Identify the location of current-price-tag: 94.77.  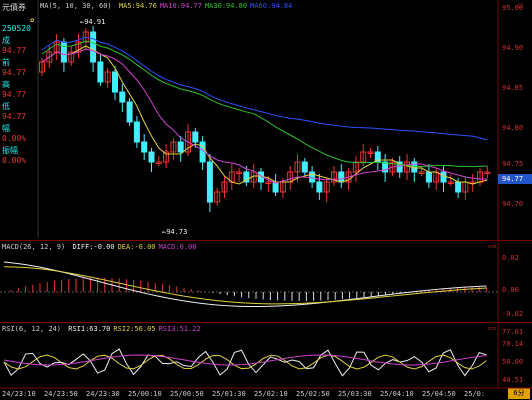
(515, 179).